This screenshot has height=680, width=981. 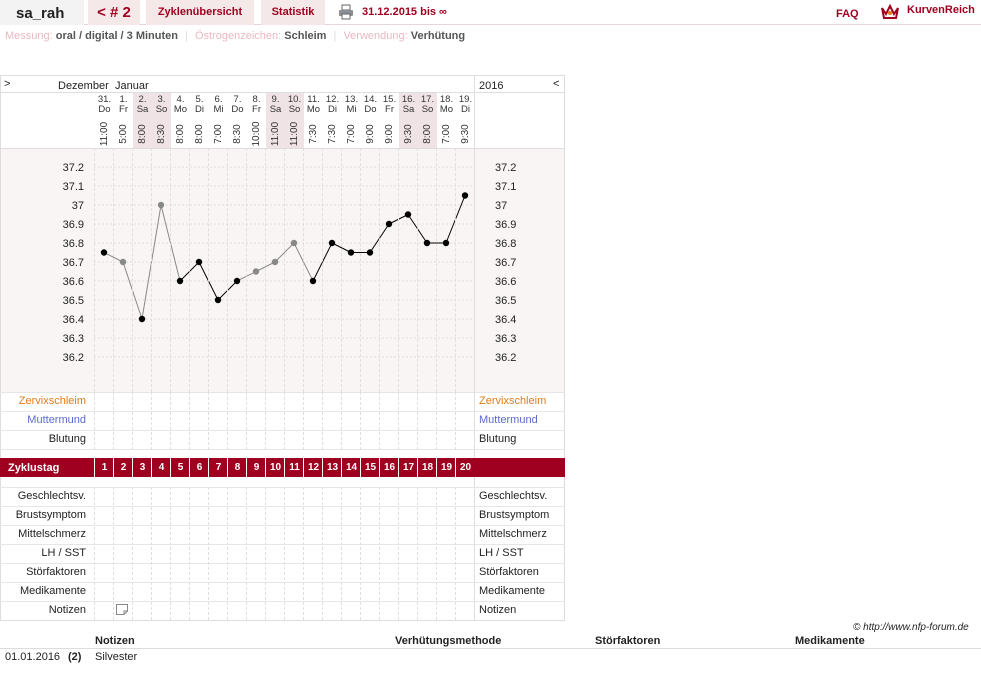 I want to click on row-label-sex: Geschlechtsv., so click(x=51, y=496).